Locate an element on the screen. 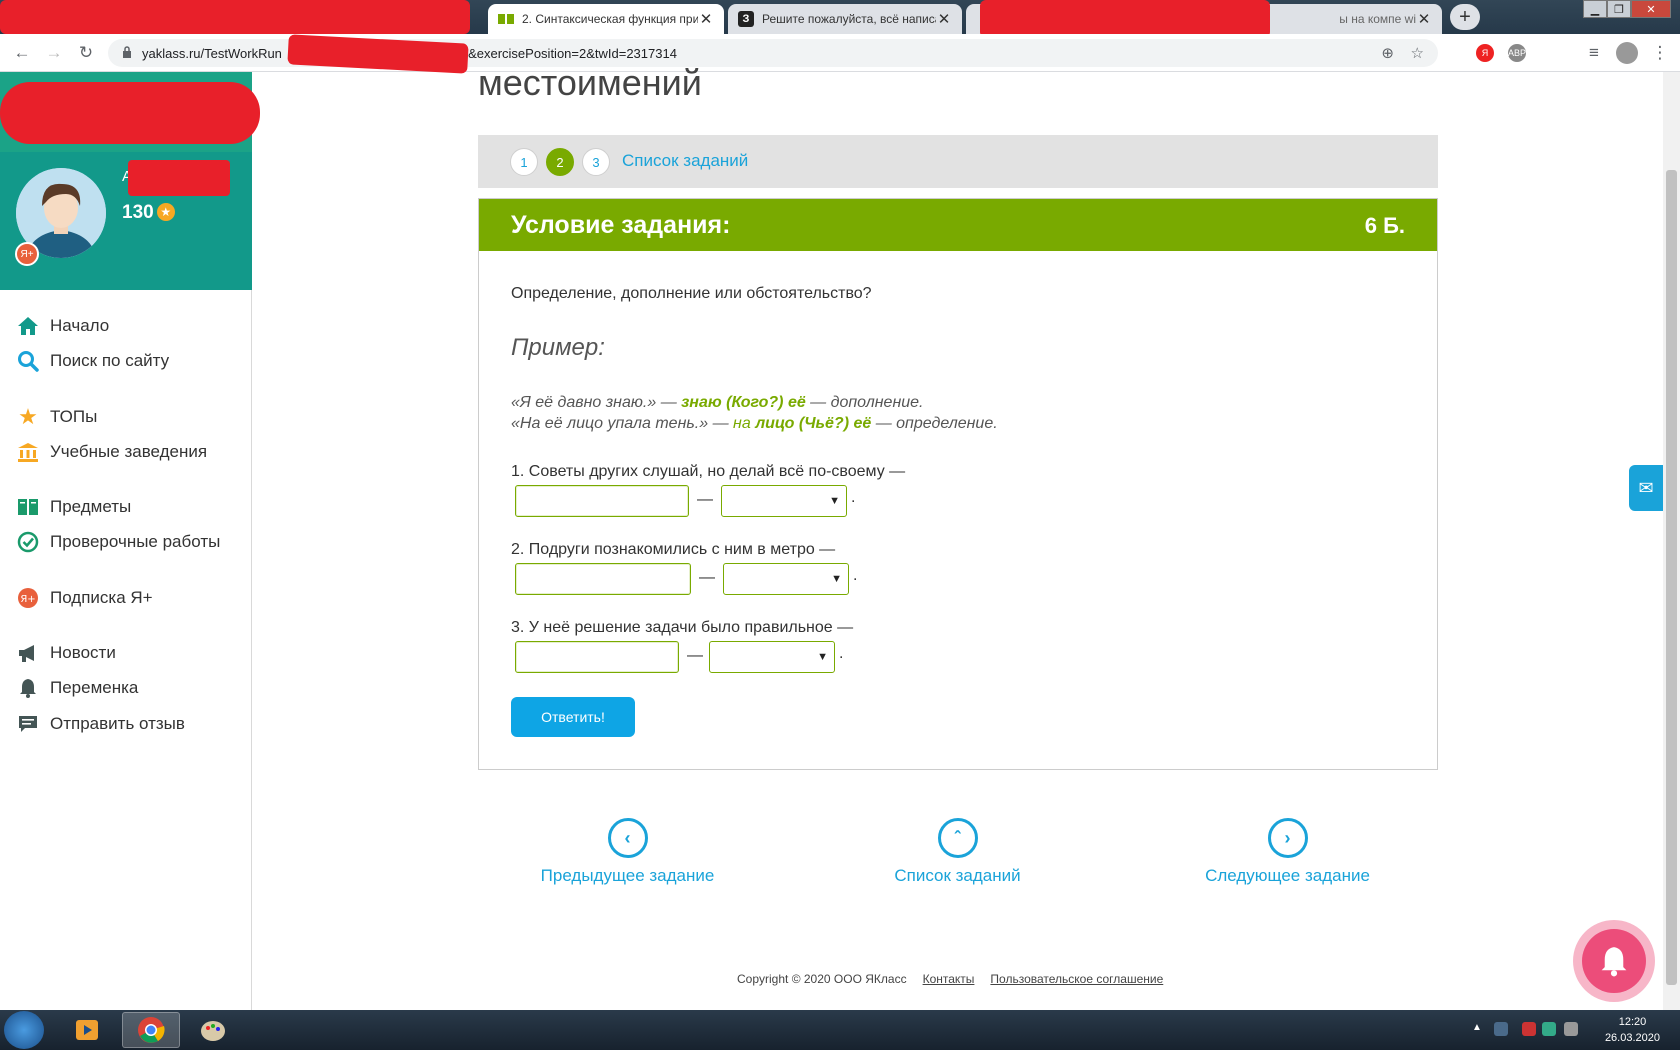 The image size is (1680, 1050). sidebar-item-news: Новости is located at coordinates (66, 653).